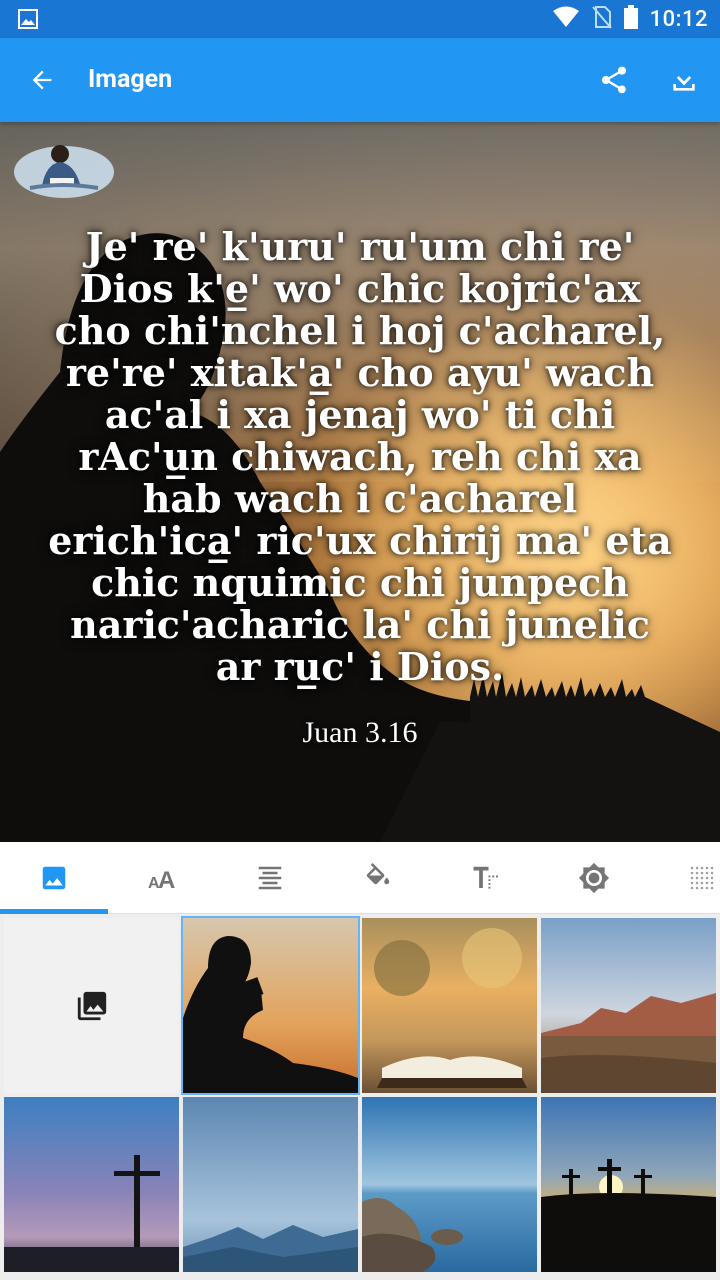 The image size is (720, 1280). I want to click on app-bar: Imagen, so click(360, 80).